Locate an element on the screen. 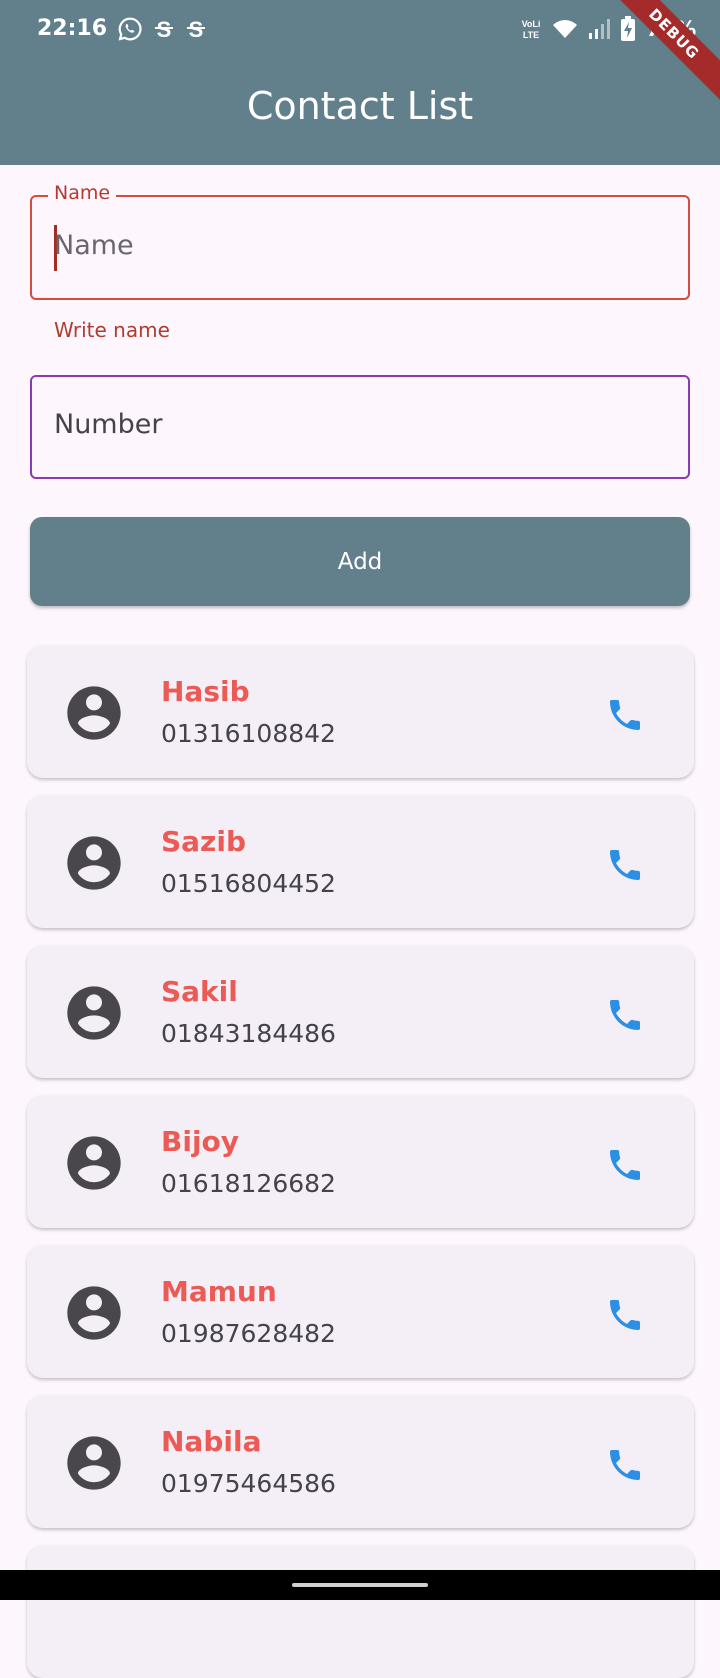 The width and height of the screenshot is (720, 1678). contact-name: Sakil is located at coordinates (199, 991).